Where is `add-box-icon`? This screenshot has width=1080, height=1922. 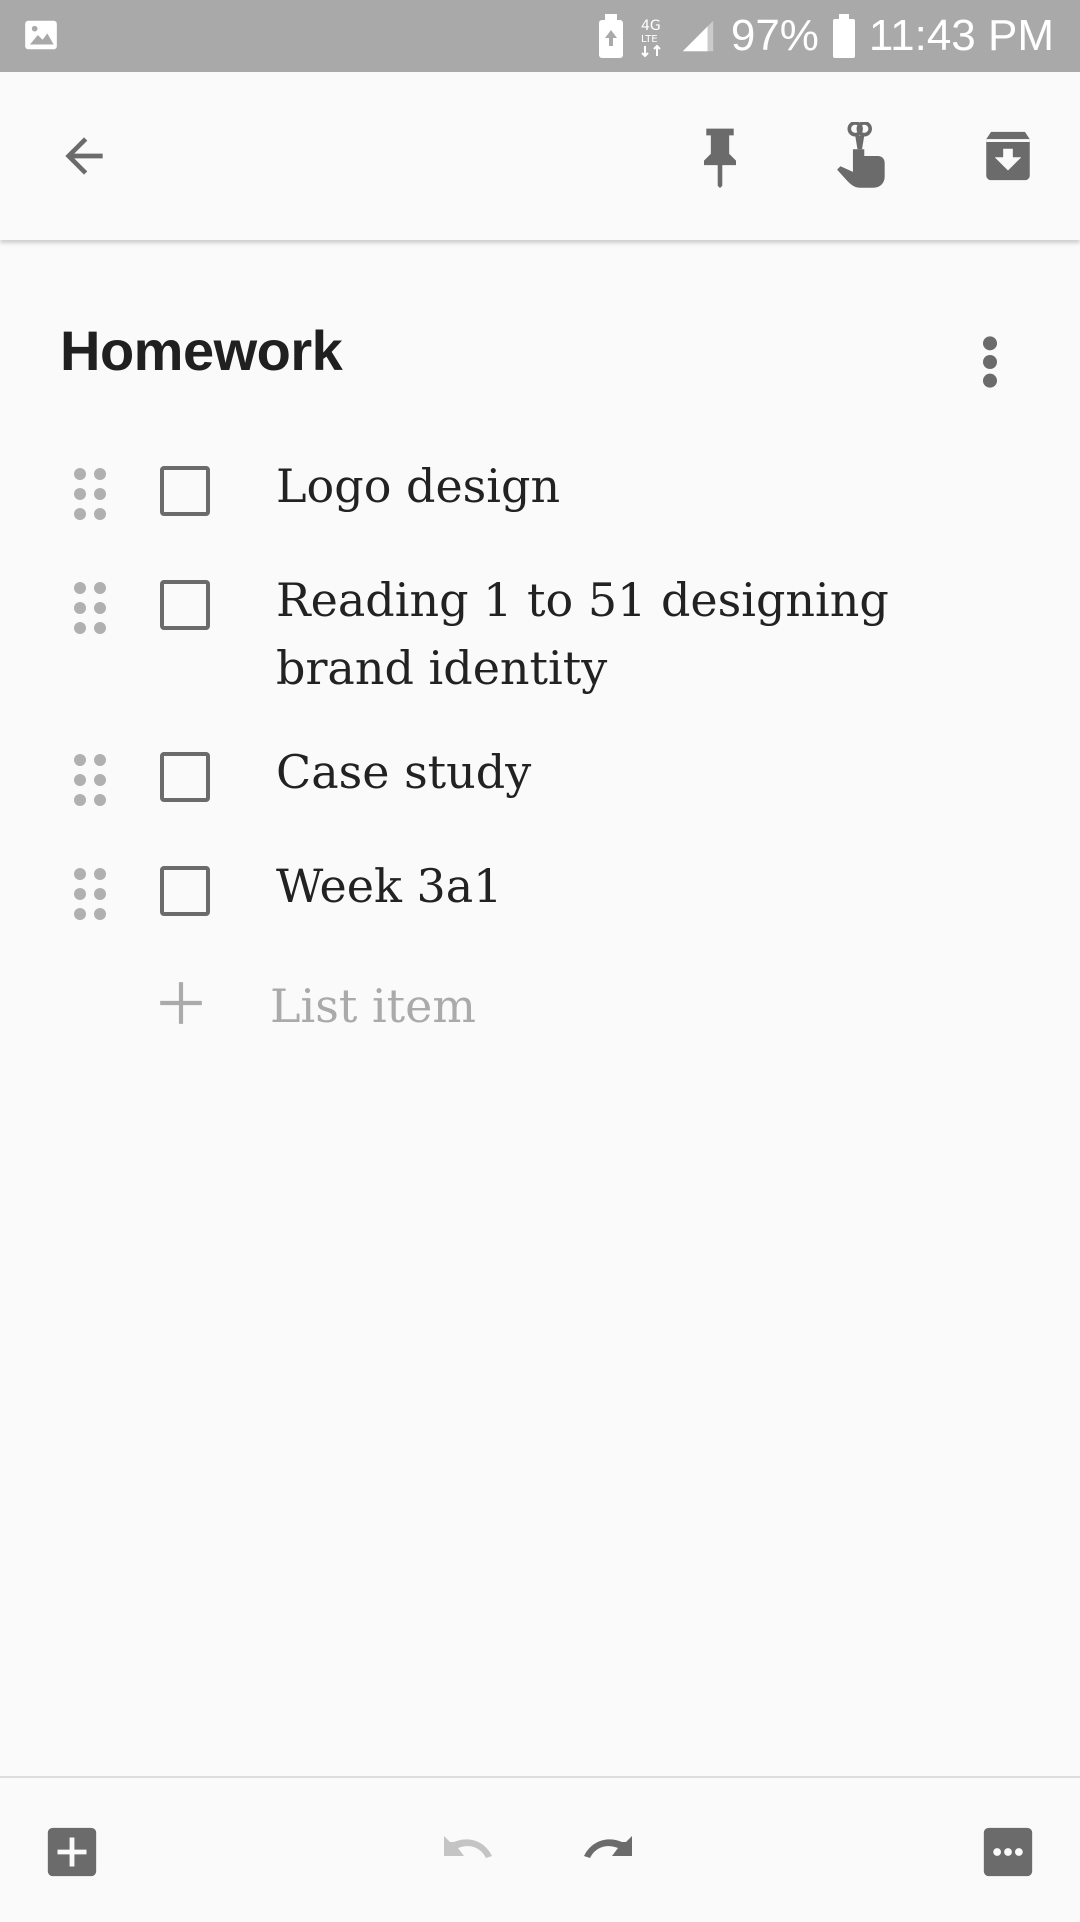 add-box-icon is located at coordinates (72, 1852).